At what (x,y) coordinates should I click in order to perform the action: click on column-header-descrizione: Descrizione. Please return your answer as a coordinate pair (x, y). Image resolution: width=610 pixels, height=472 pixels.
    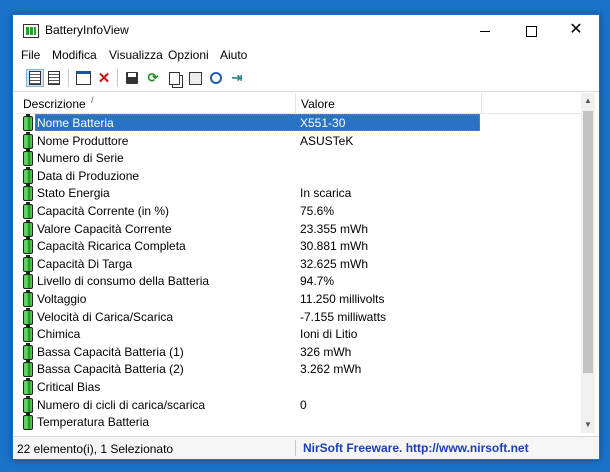
    Looking at the image, I should click on (54, 104).